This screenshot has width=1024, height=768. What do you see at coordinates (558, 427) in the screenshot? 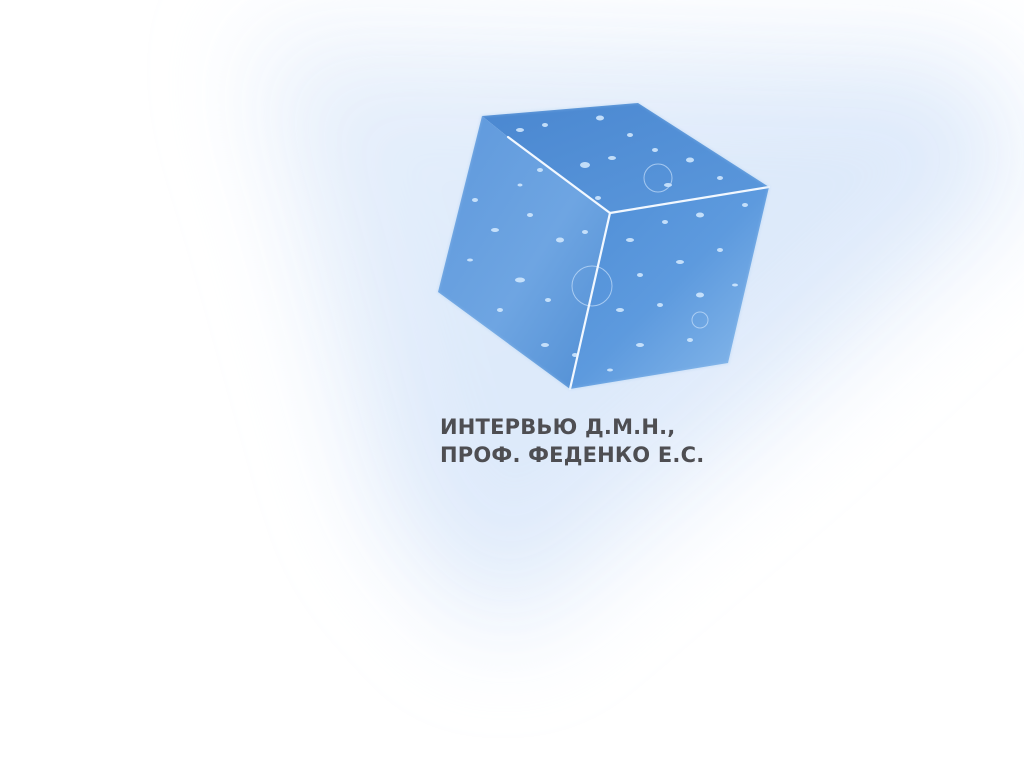
I see `title-line-1: ИНТЕРВЬЮ Д.М.Н.,` at bounding box center [558, 427].